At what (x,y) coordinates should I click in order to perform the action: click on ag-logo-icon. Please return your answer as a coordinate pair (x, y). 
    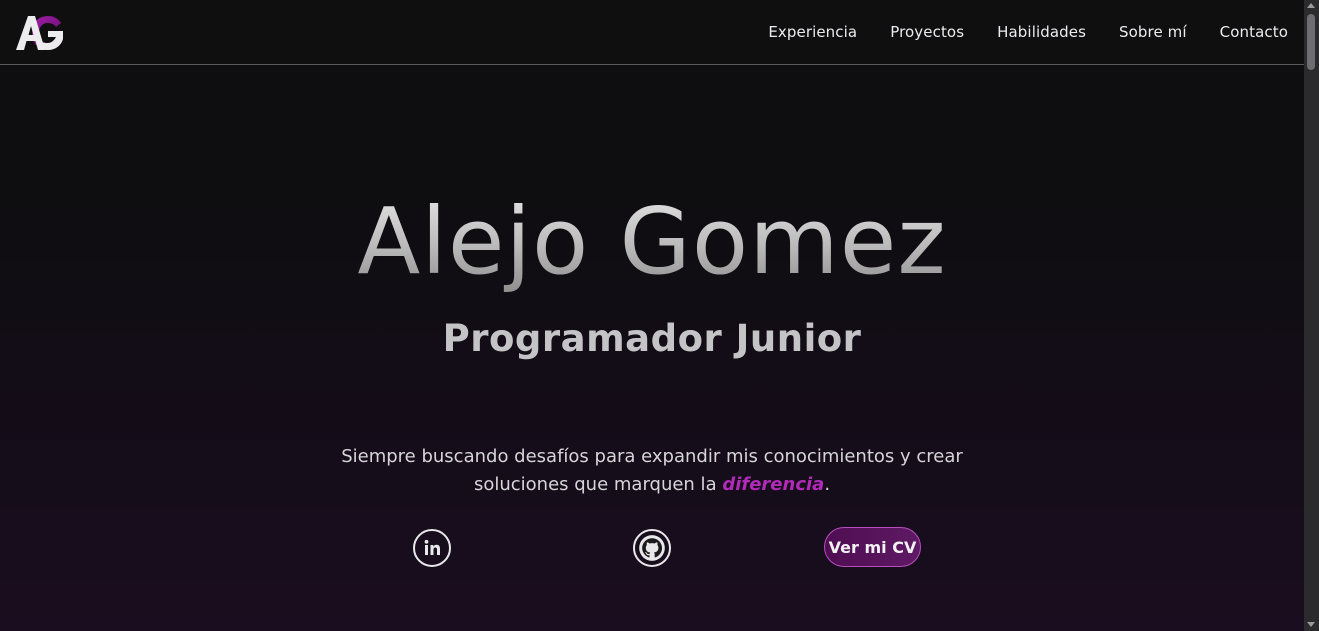
    Looking at the image, I should click on (40, 33).